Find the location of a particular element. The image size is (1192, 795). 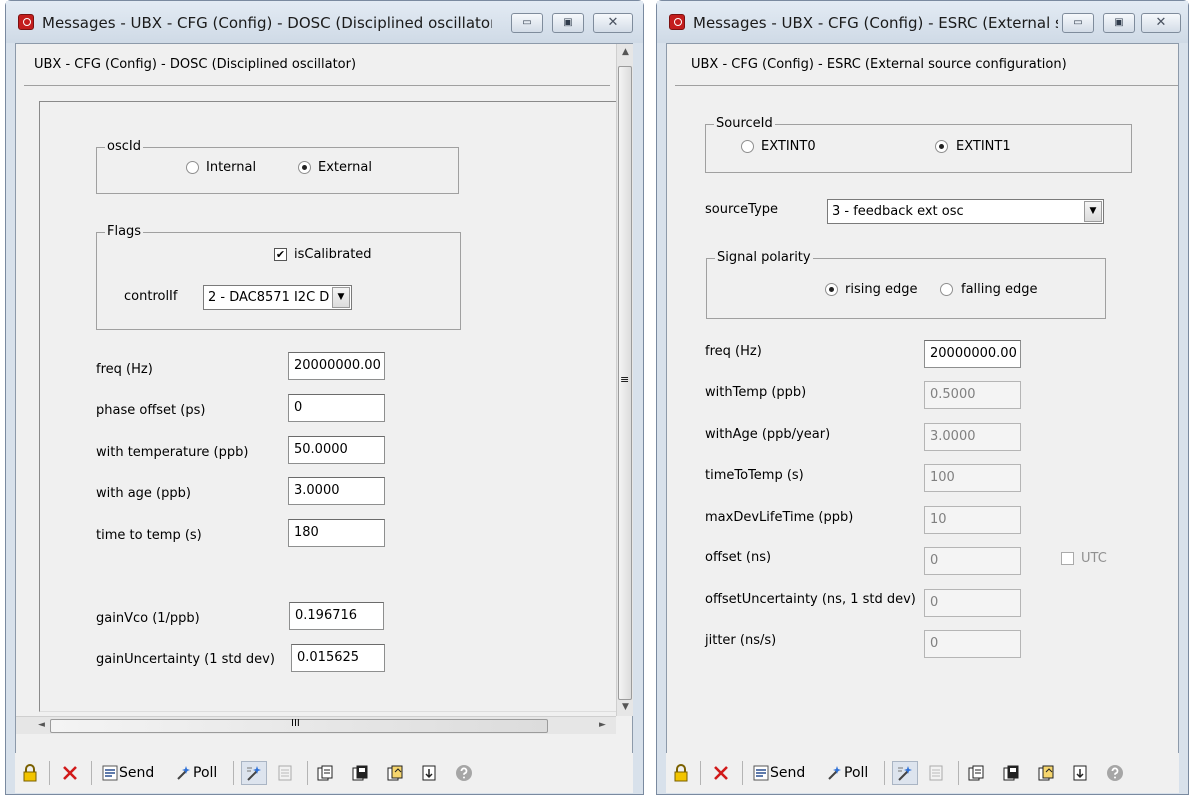

help-icon is located at coordinates (464, 773).